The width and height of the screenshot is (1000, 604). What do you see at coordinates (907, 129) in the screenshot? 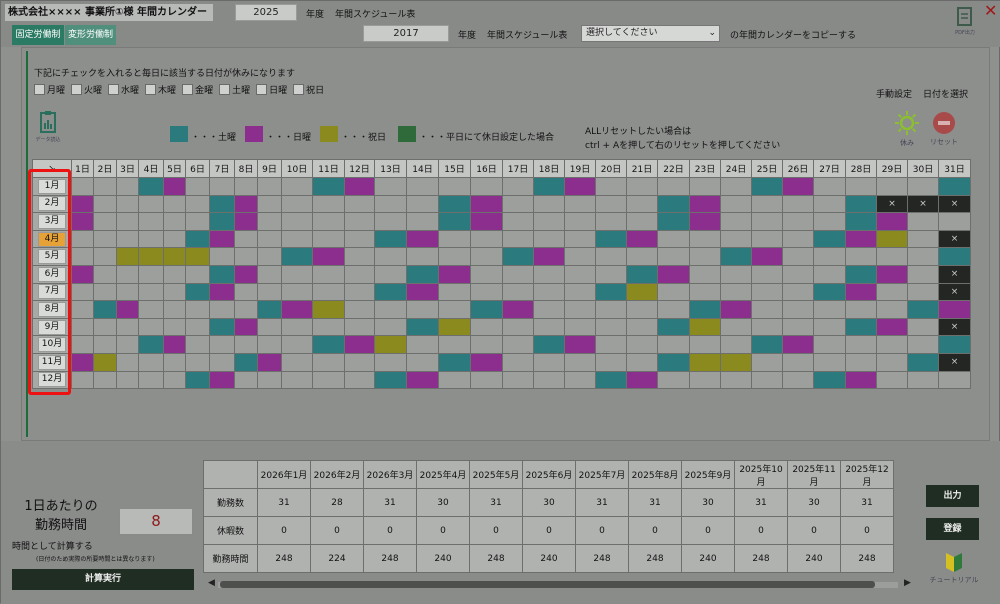
I see `rest-button: 休み` at bounding box center [907, 129].